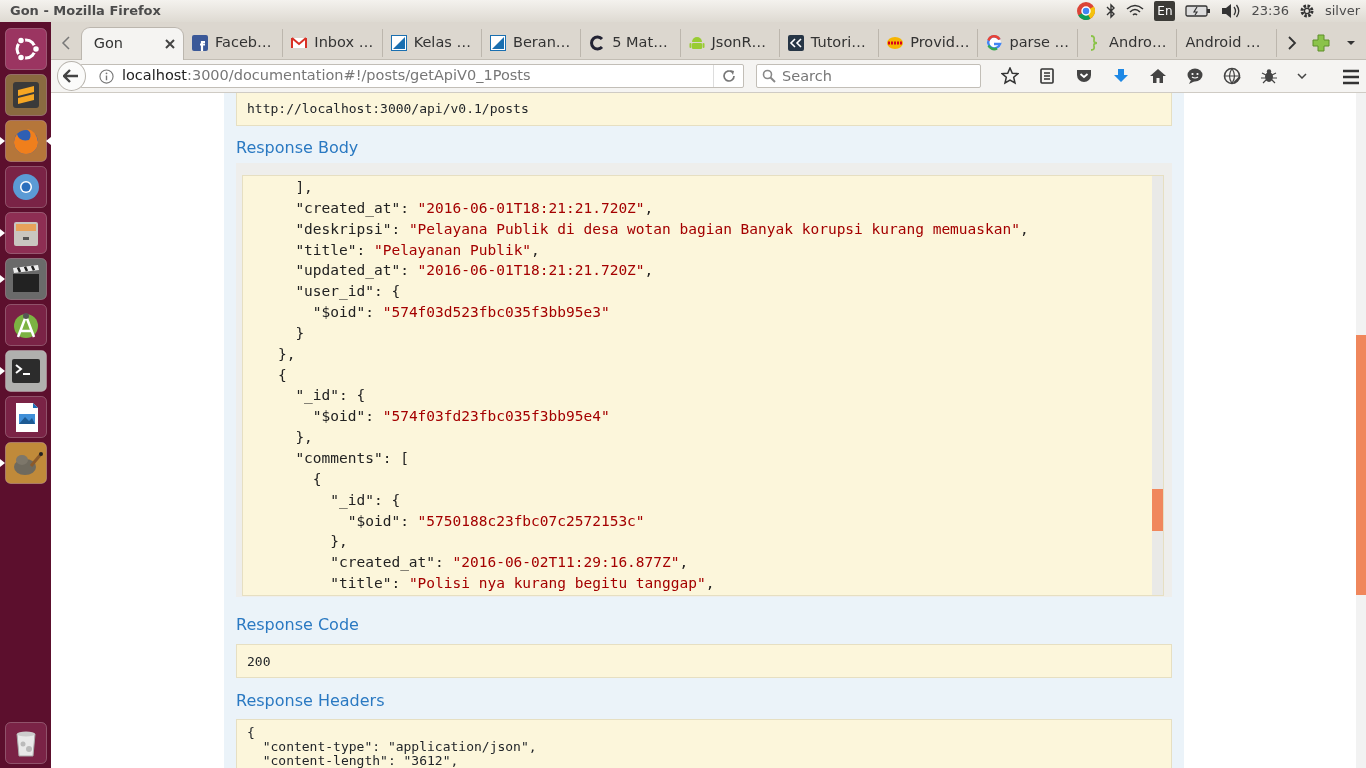 This screenshot has height=768, width=1366. I want to click on blob-brush-icon, so click(25, 463).